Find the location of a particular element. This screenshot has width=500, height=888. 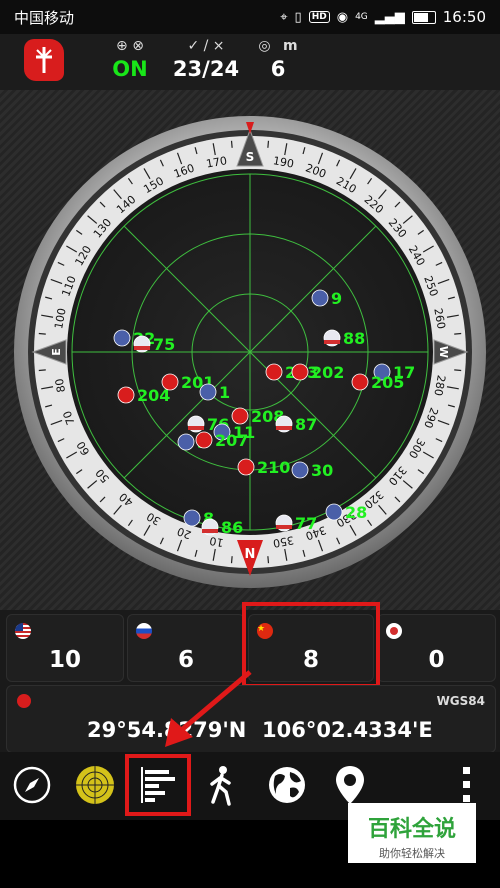

watermark-title: 百科全说 is located at coordinates (411, 829).